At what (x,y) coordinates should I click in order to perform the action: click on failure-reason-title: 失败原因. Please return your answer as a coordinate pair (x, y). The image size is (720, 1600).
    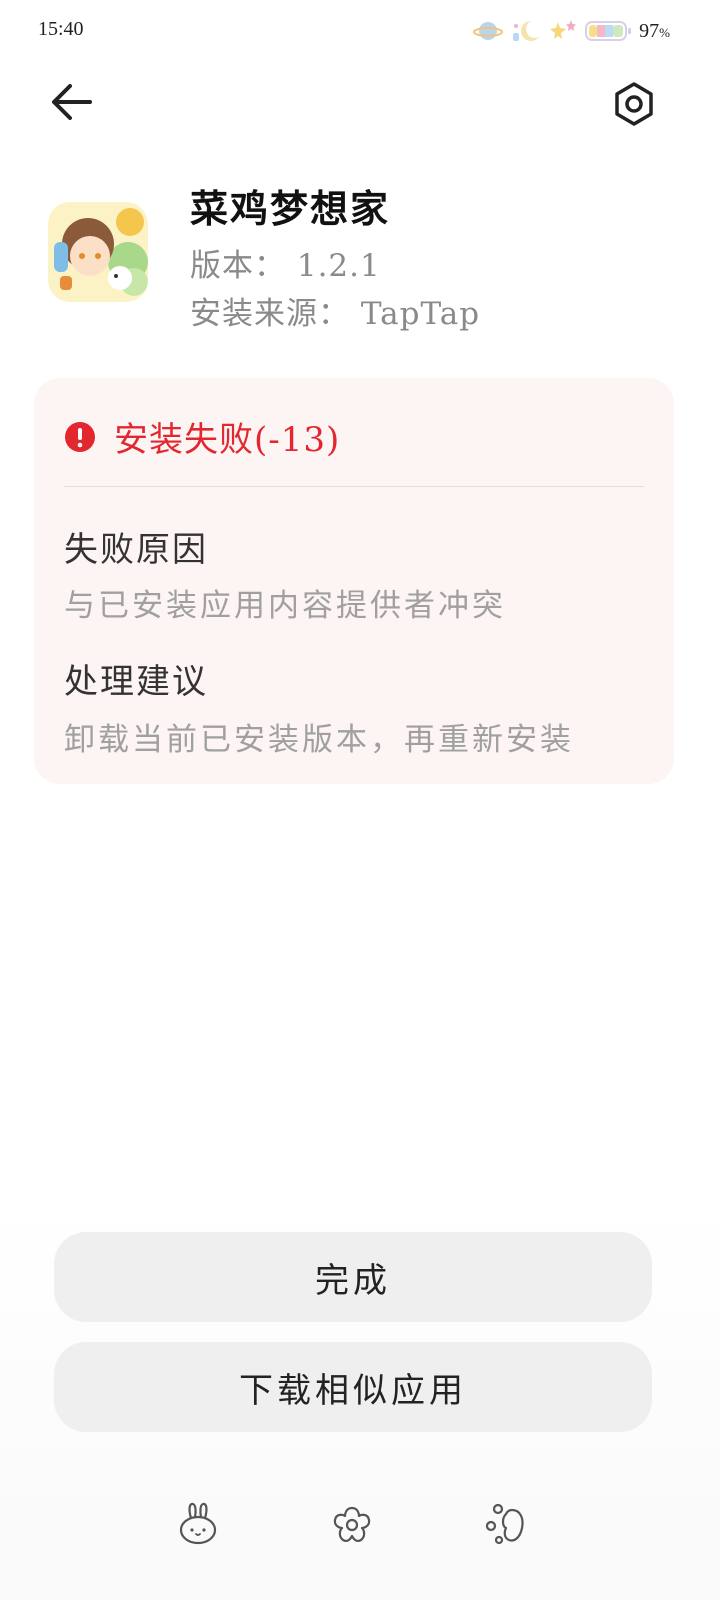
    Looking at the image, I should click on (136, 550).